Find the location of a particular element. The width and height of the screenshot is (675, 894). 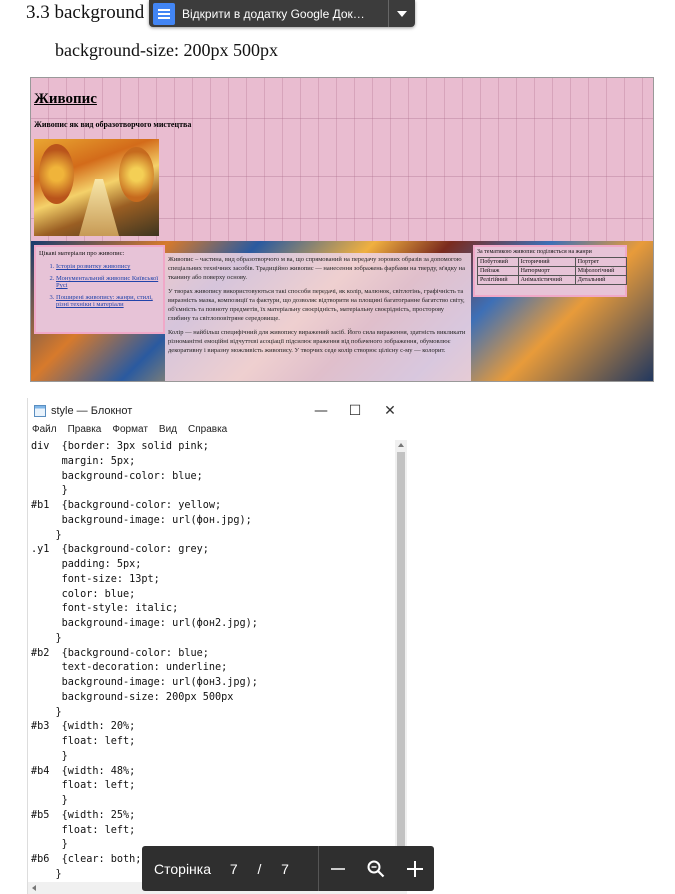

code-line: padding: 5px; is located at coordinates (86, 564).